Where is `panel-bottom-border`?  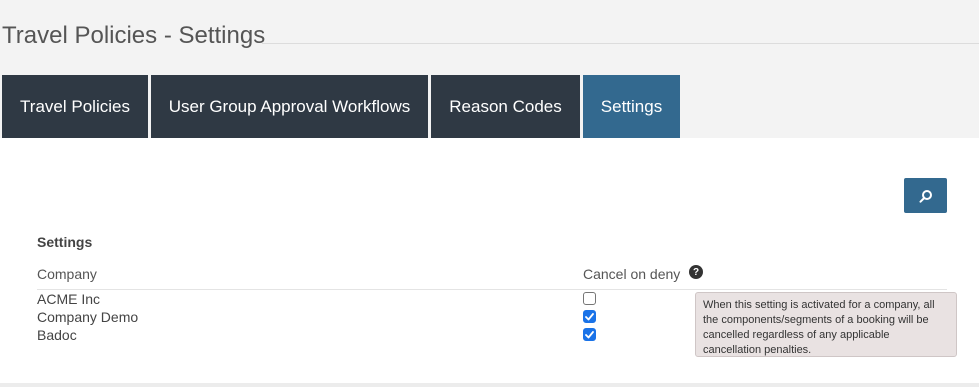 panel-bottom-border is located at coordinates (489, 385).